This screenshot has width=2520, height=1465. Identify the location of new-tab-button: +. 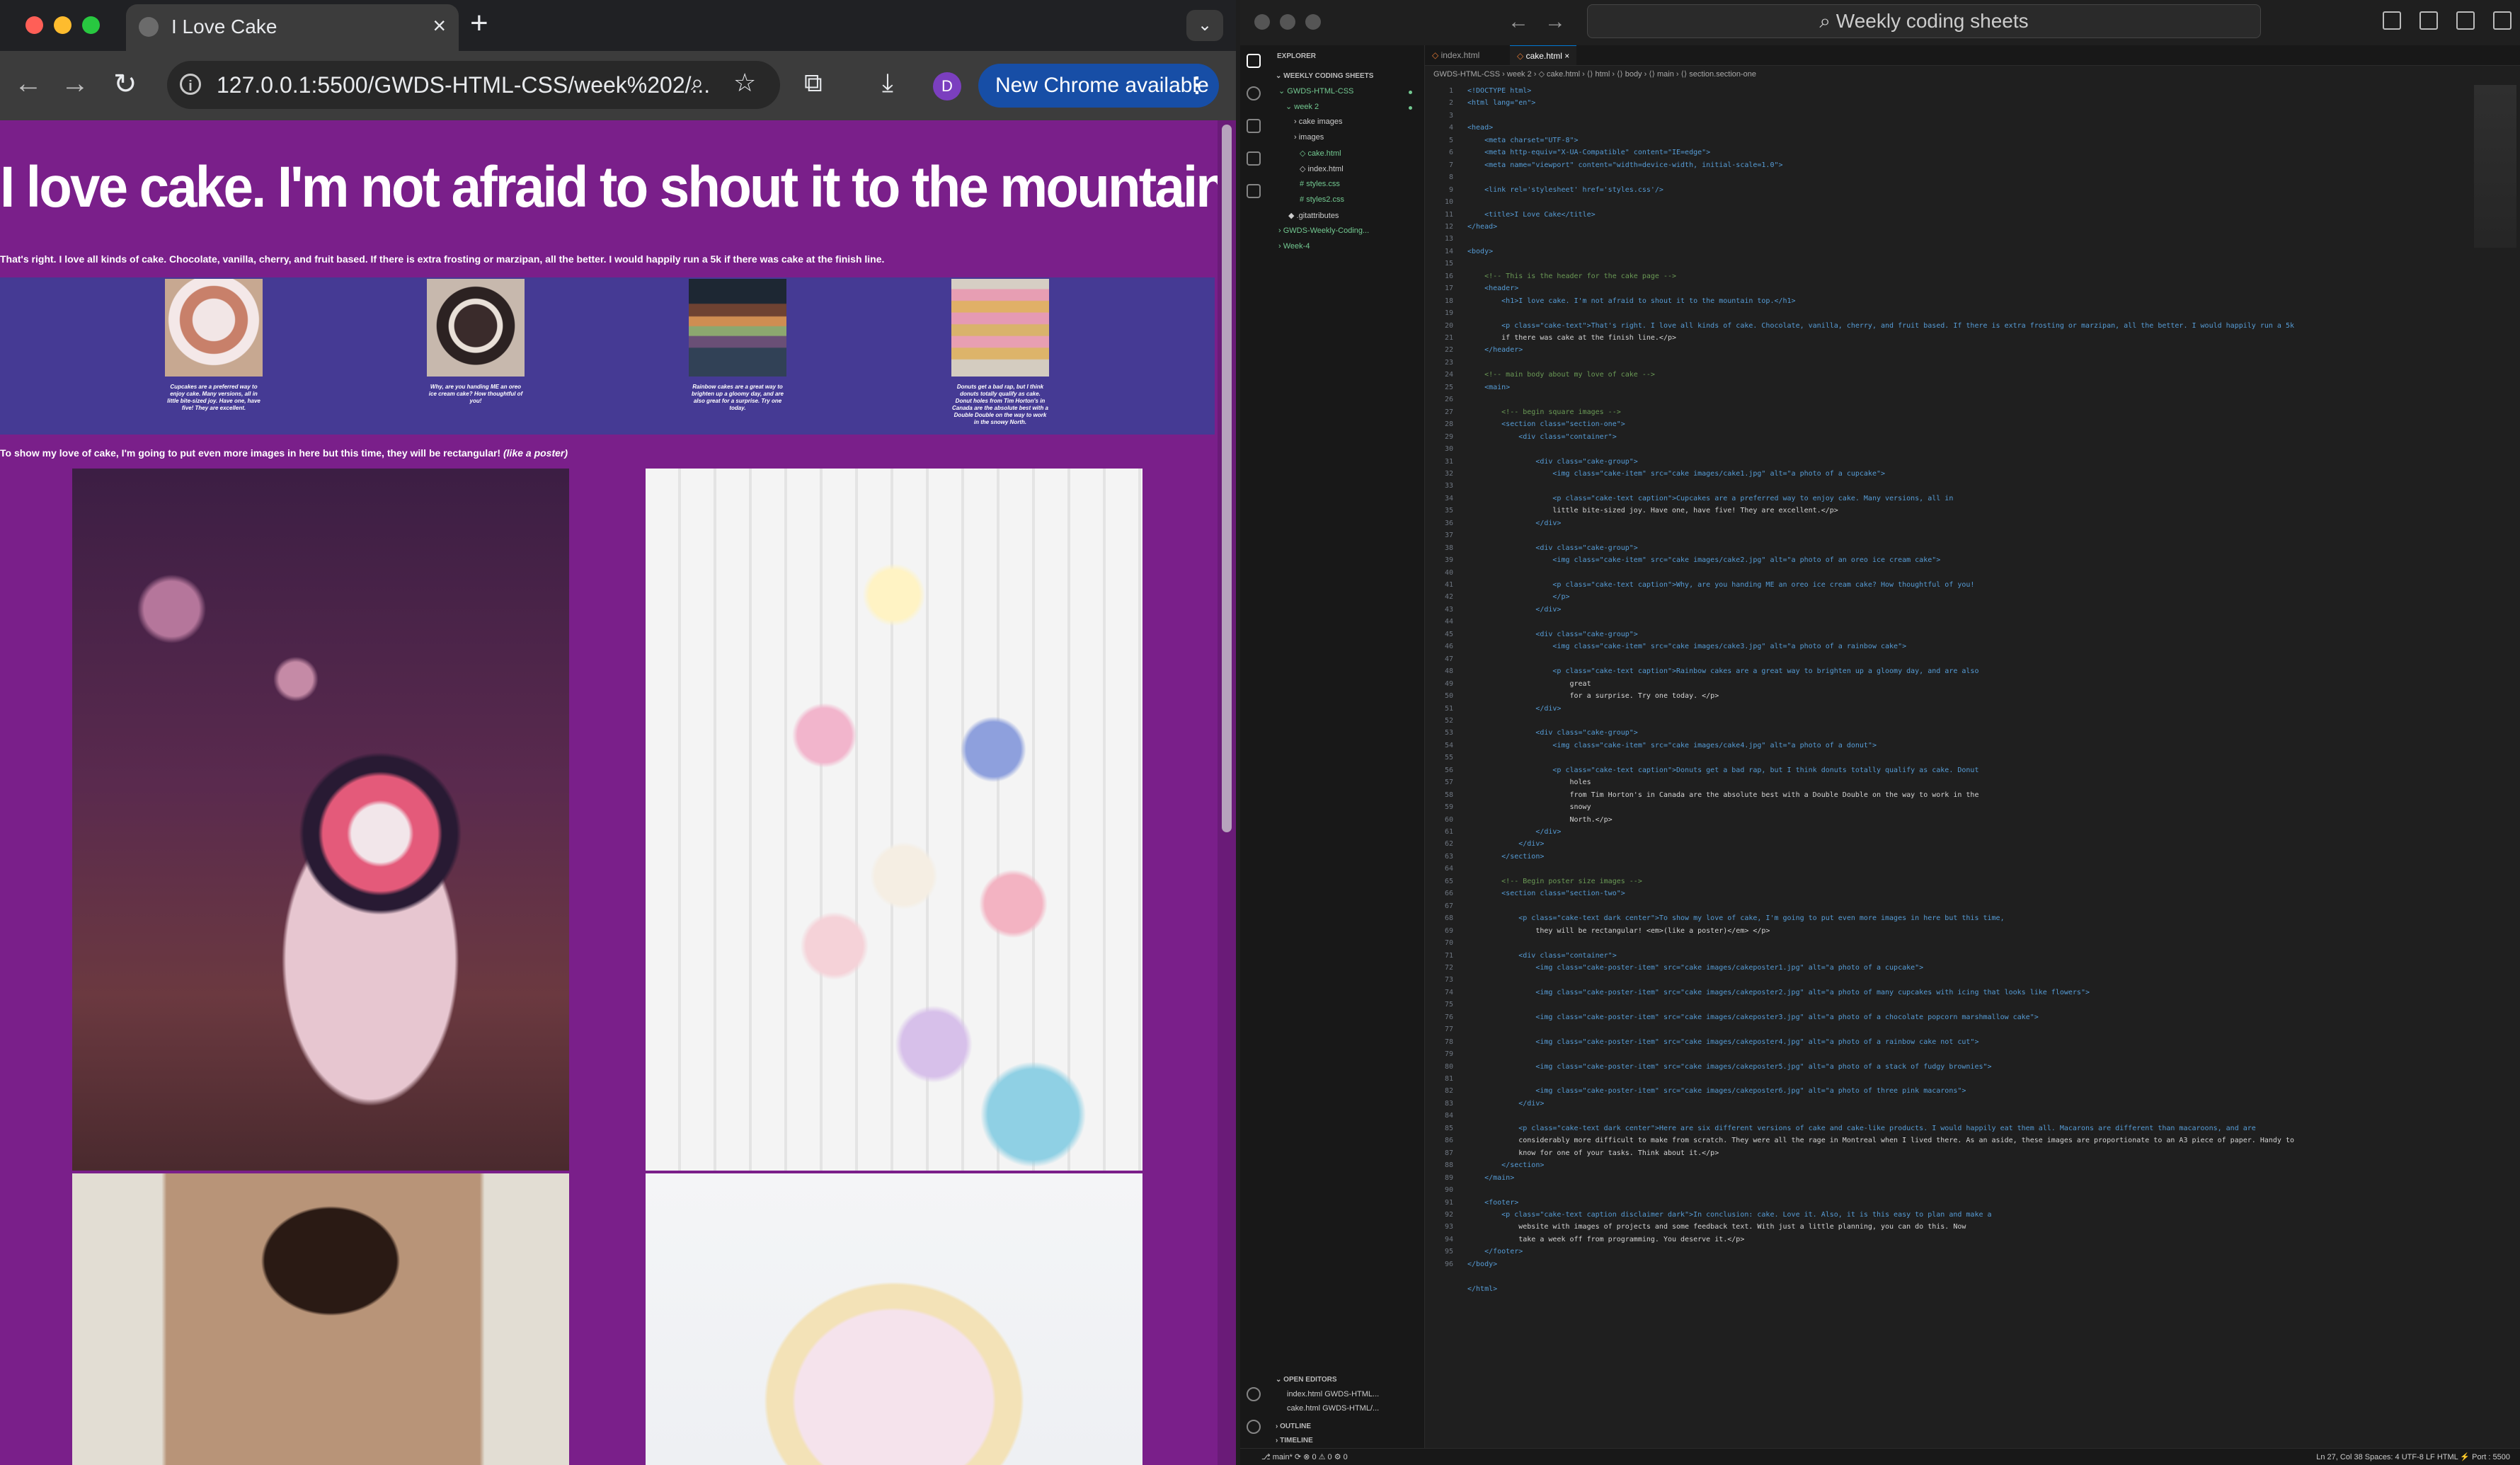
(479, 23).